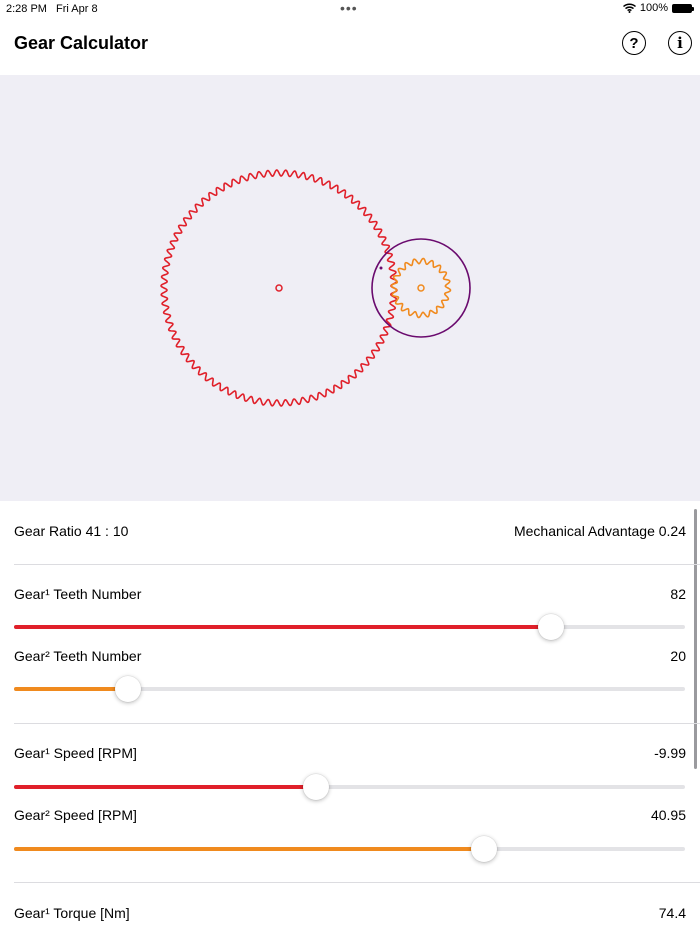 This screenshot has width=700, height=934. What do you see at coordinates (349, 689) in the screenshot?
I see `gear2-teeth-slider` at bounding box center [349, 689].